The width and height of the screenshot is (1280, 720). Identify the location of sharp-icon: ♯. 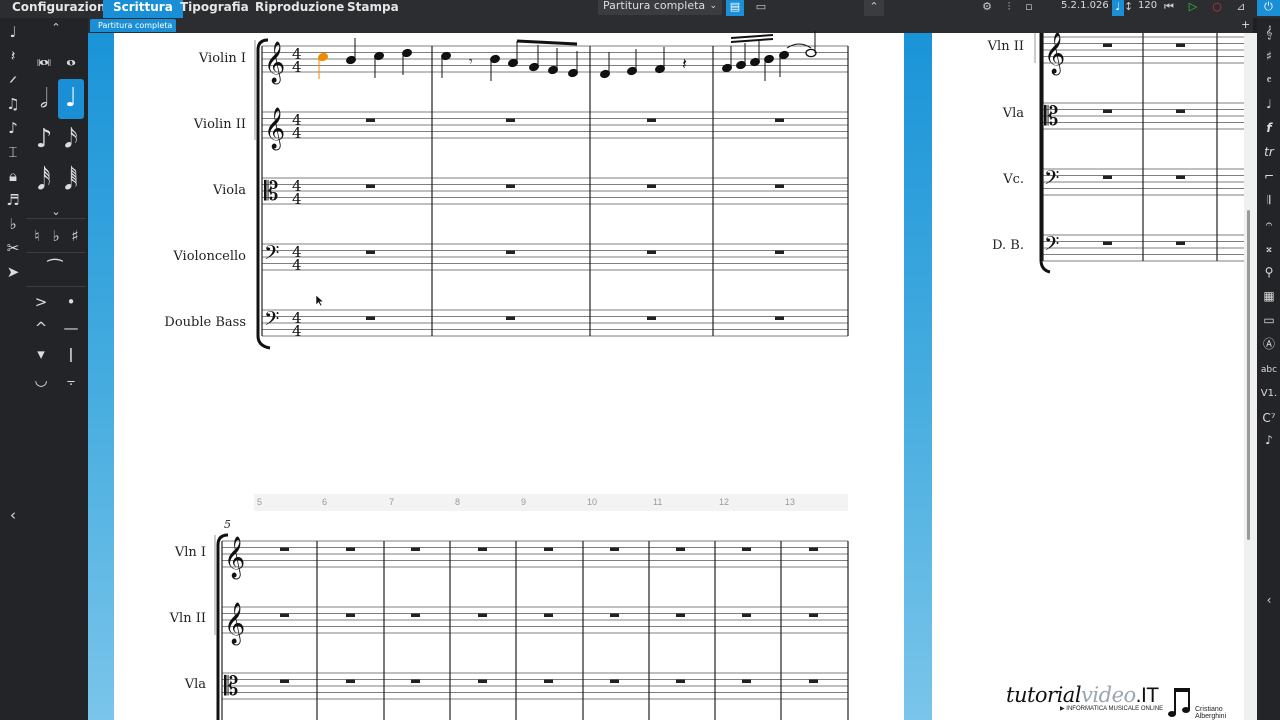
(75, 236).